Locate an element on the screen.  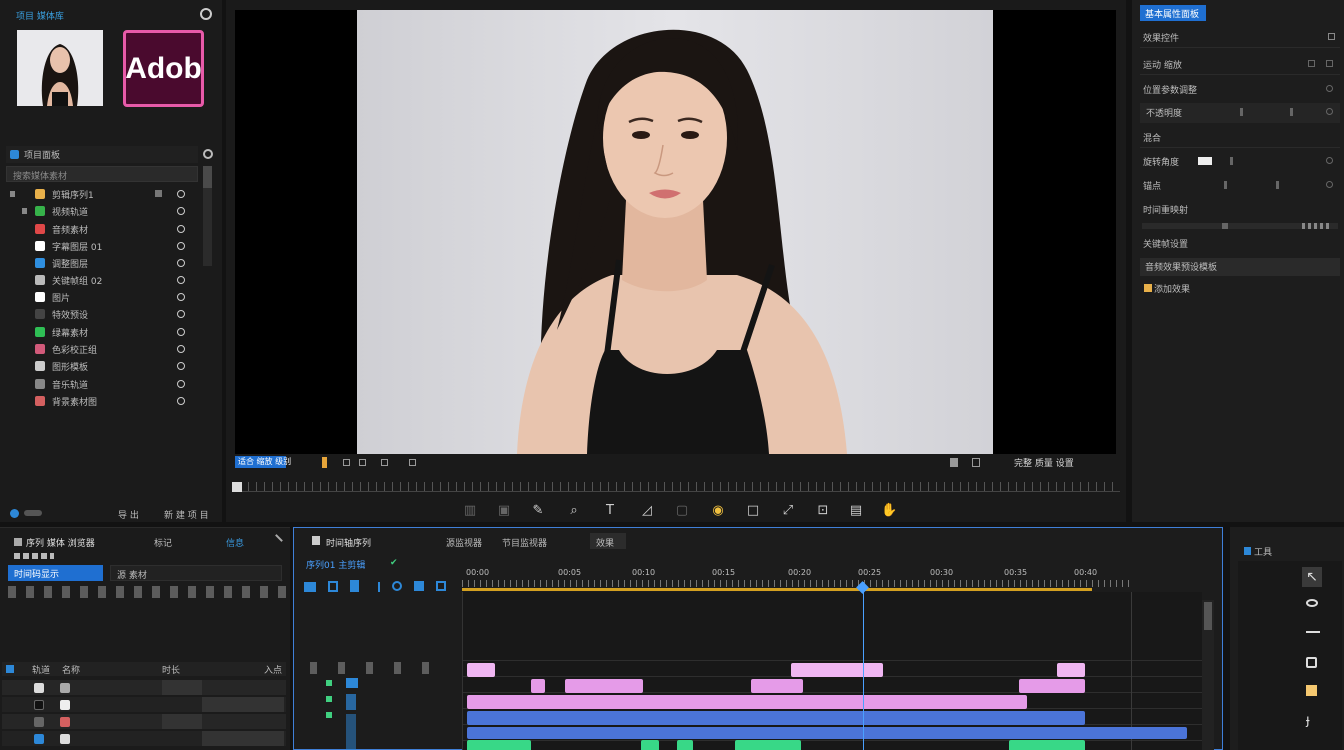
inspector-row: 运动 缩放 is located at coordinates (1240, 65).